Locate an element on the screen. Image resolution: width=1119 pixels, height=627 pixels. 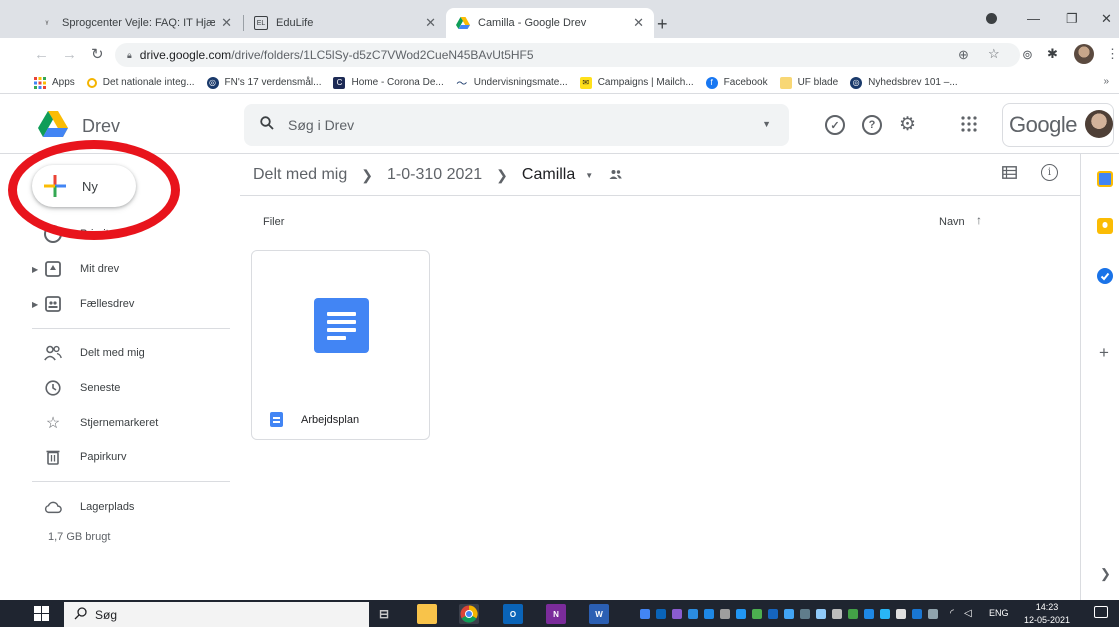
google-apps-icon is located at coordinates (969, 124).